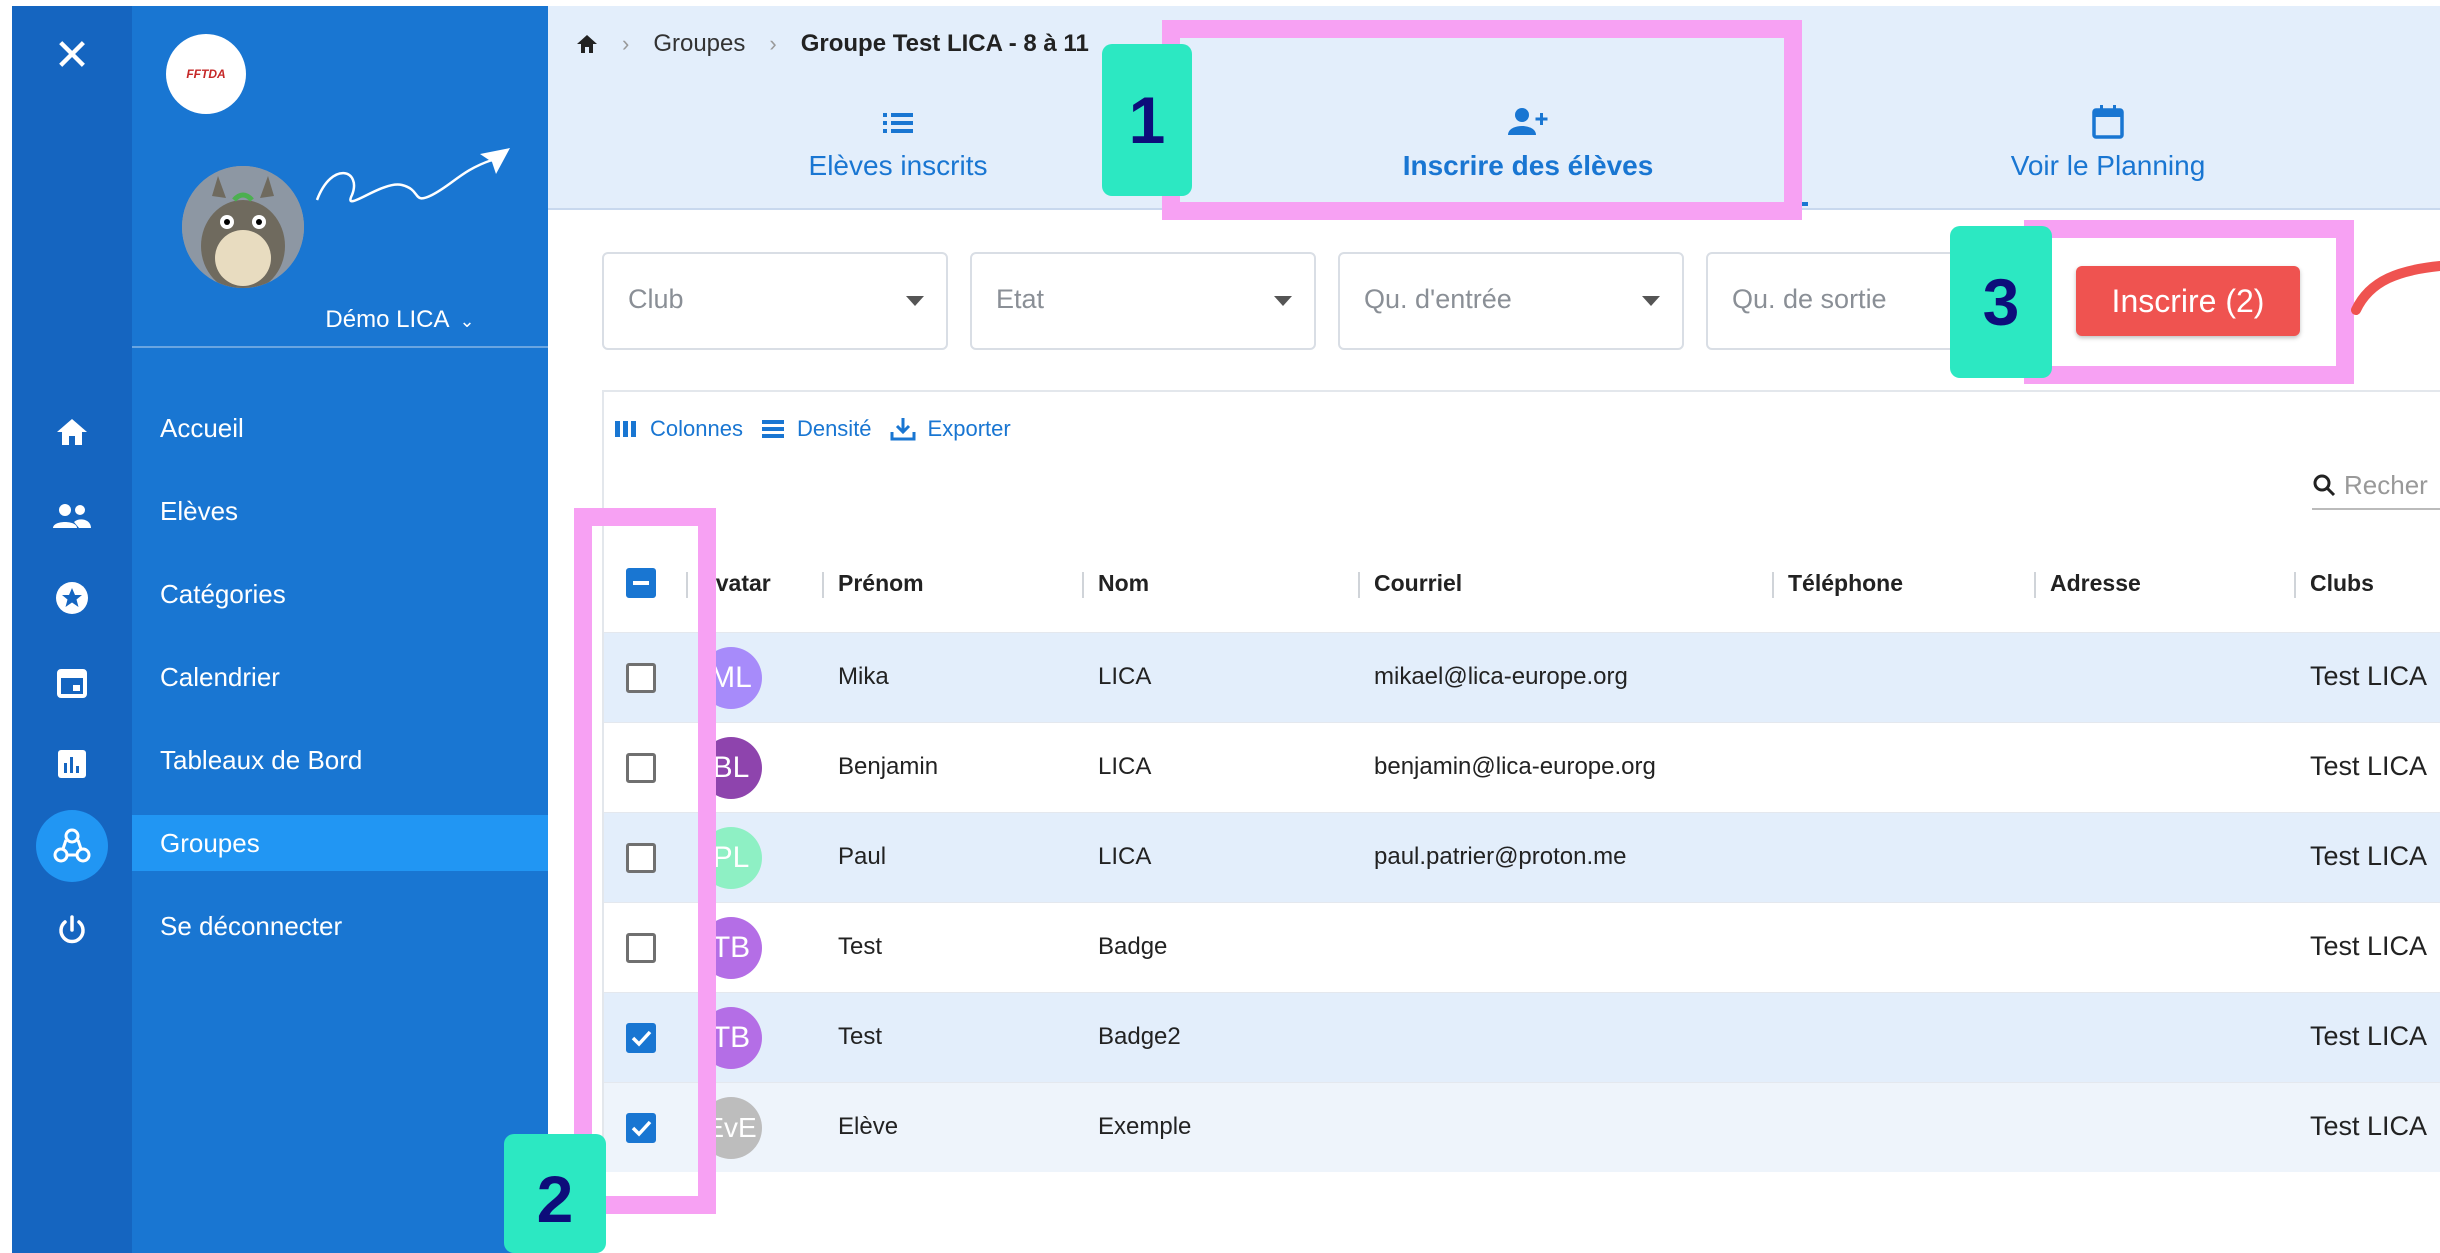 The height and width of the screenshot is (1253, 2440). What do you see at coordinates (775, 301) in the screenshot?
I see `club-select: Club` at bounding box center [775, 301].